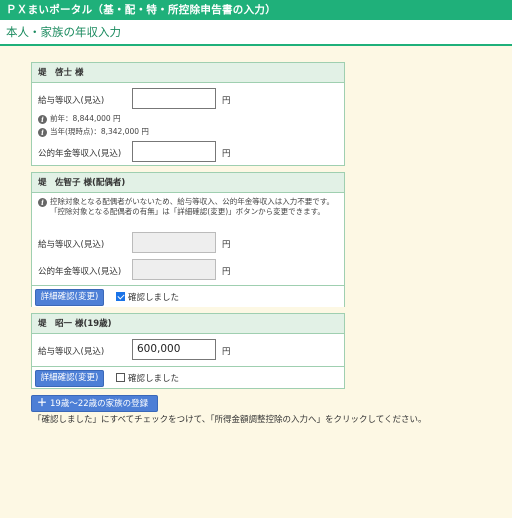  I want to click on self-salary-input, so click(174, 98).